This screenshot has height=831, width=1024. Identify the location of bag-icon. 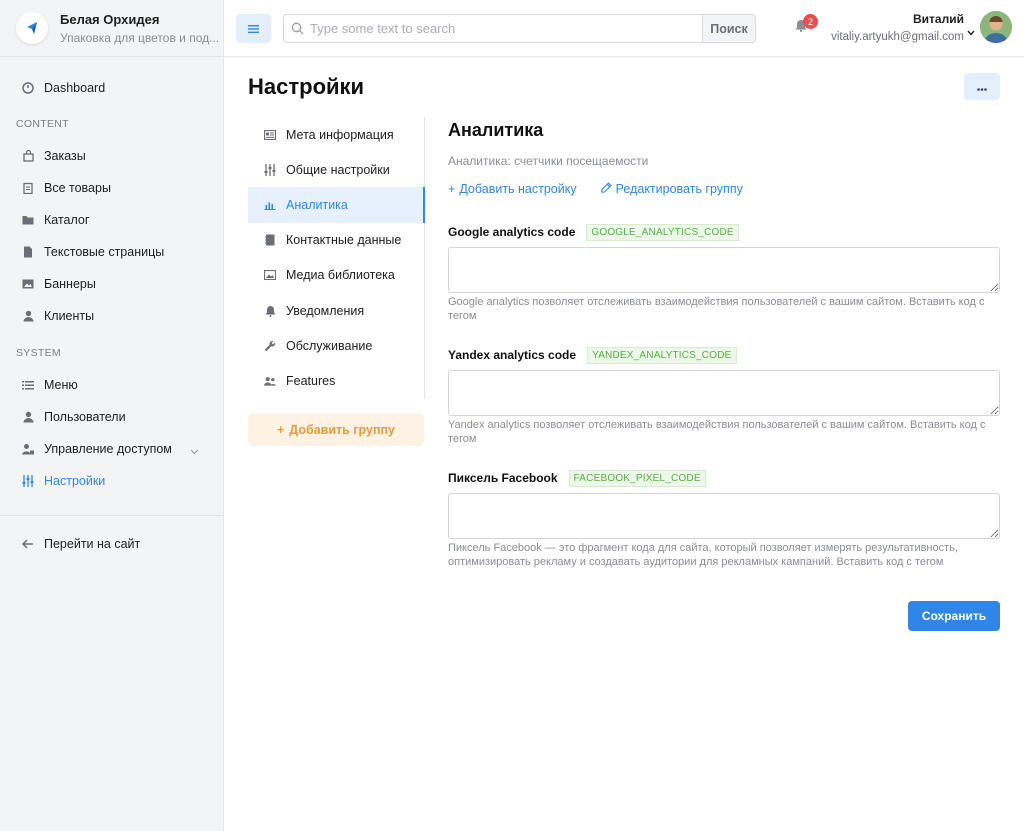
(28, 156).